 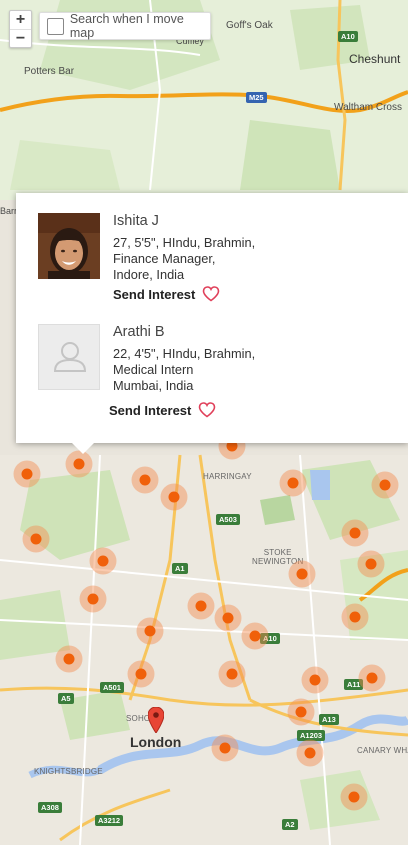 I want to click on search-checkbox-label: Search when I move map, so click(x=126, y=26).